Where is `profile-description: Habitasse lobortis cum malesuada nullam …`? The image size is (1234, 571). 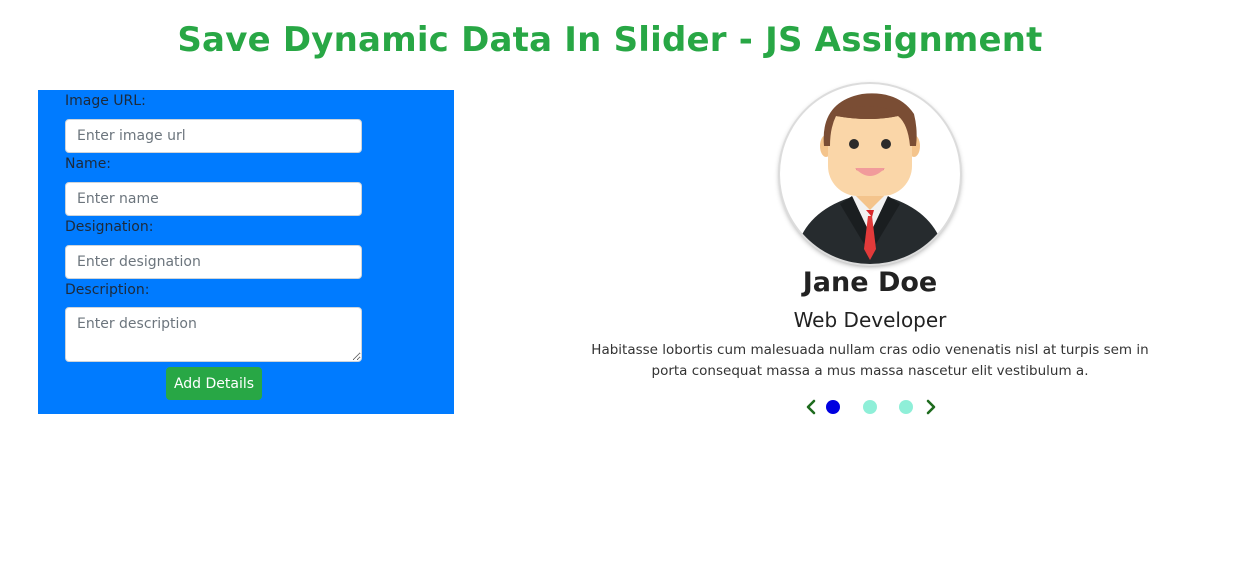 profile-description: Habitasse lobortis cum malesuada nullam … is located at coordinates (870, 360).